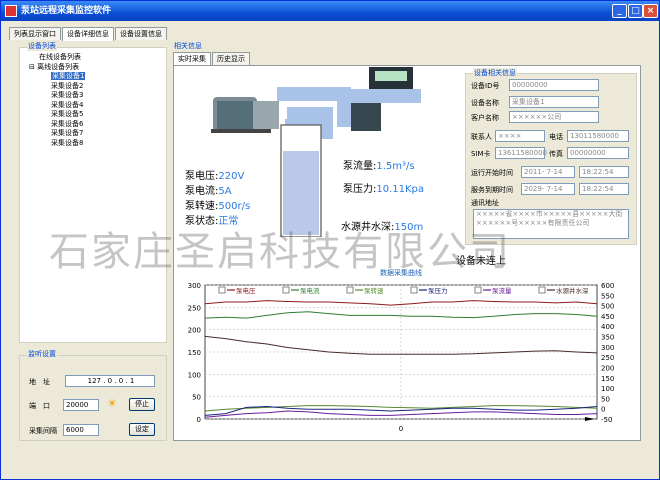 The width and height of the screenshot is (660, 480). I want to click on tree-device-7: 采集设备7, so click(57, 134).